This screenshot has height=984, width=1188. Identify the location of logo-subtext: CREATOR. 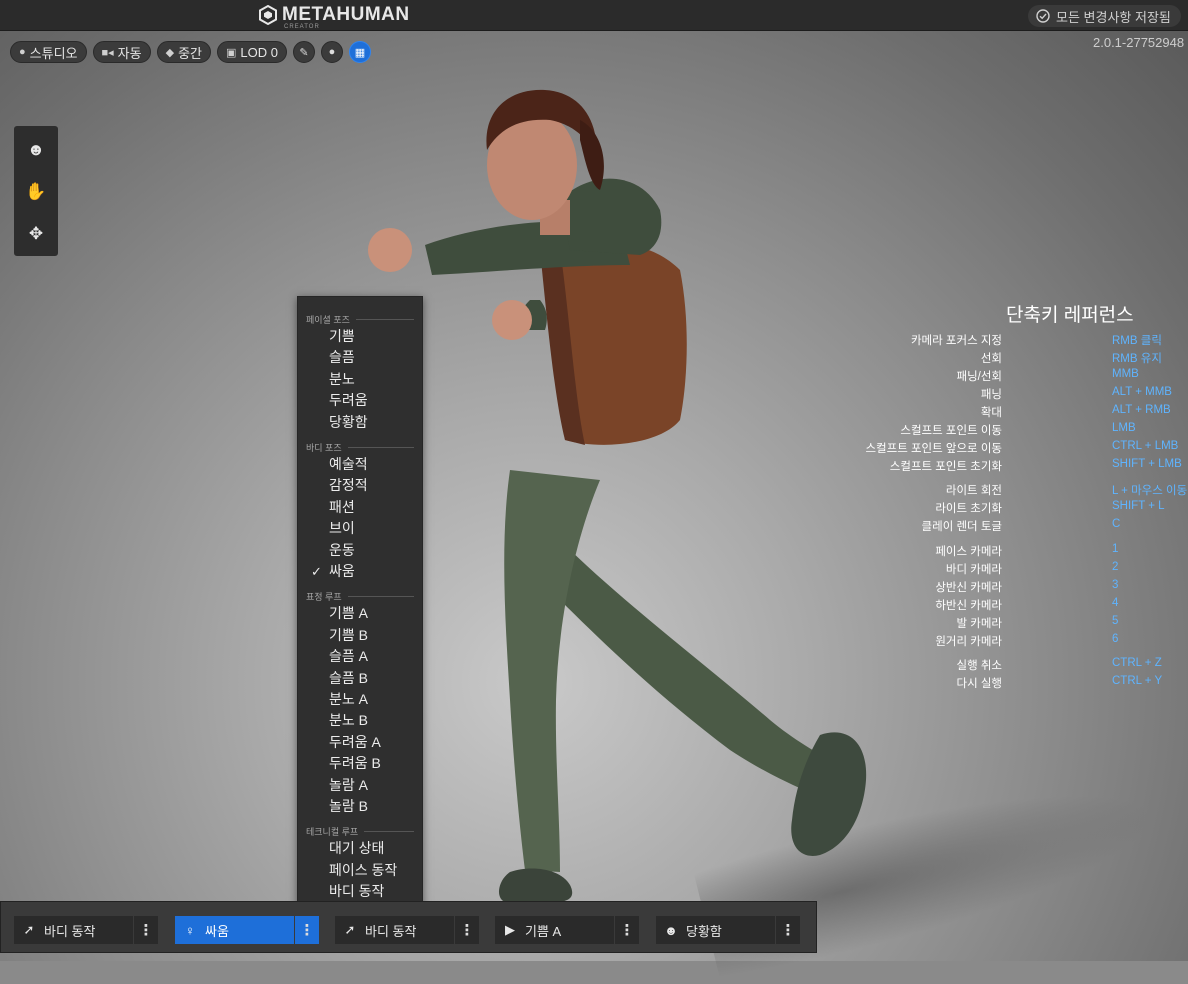
(302, 27).